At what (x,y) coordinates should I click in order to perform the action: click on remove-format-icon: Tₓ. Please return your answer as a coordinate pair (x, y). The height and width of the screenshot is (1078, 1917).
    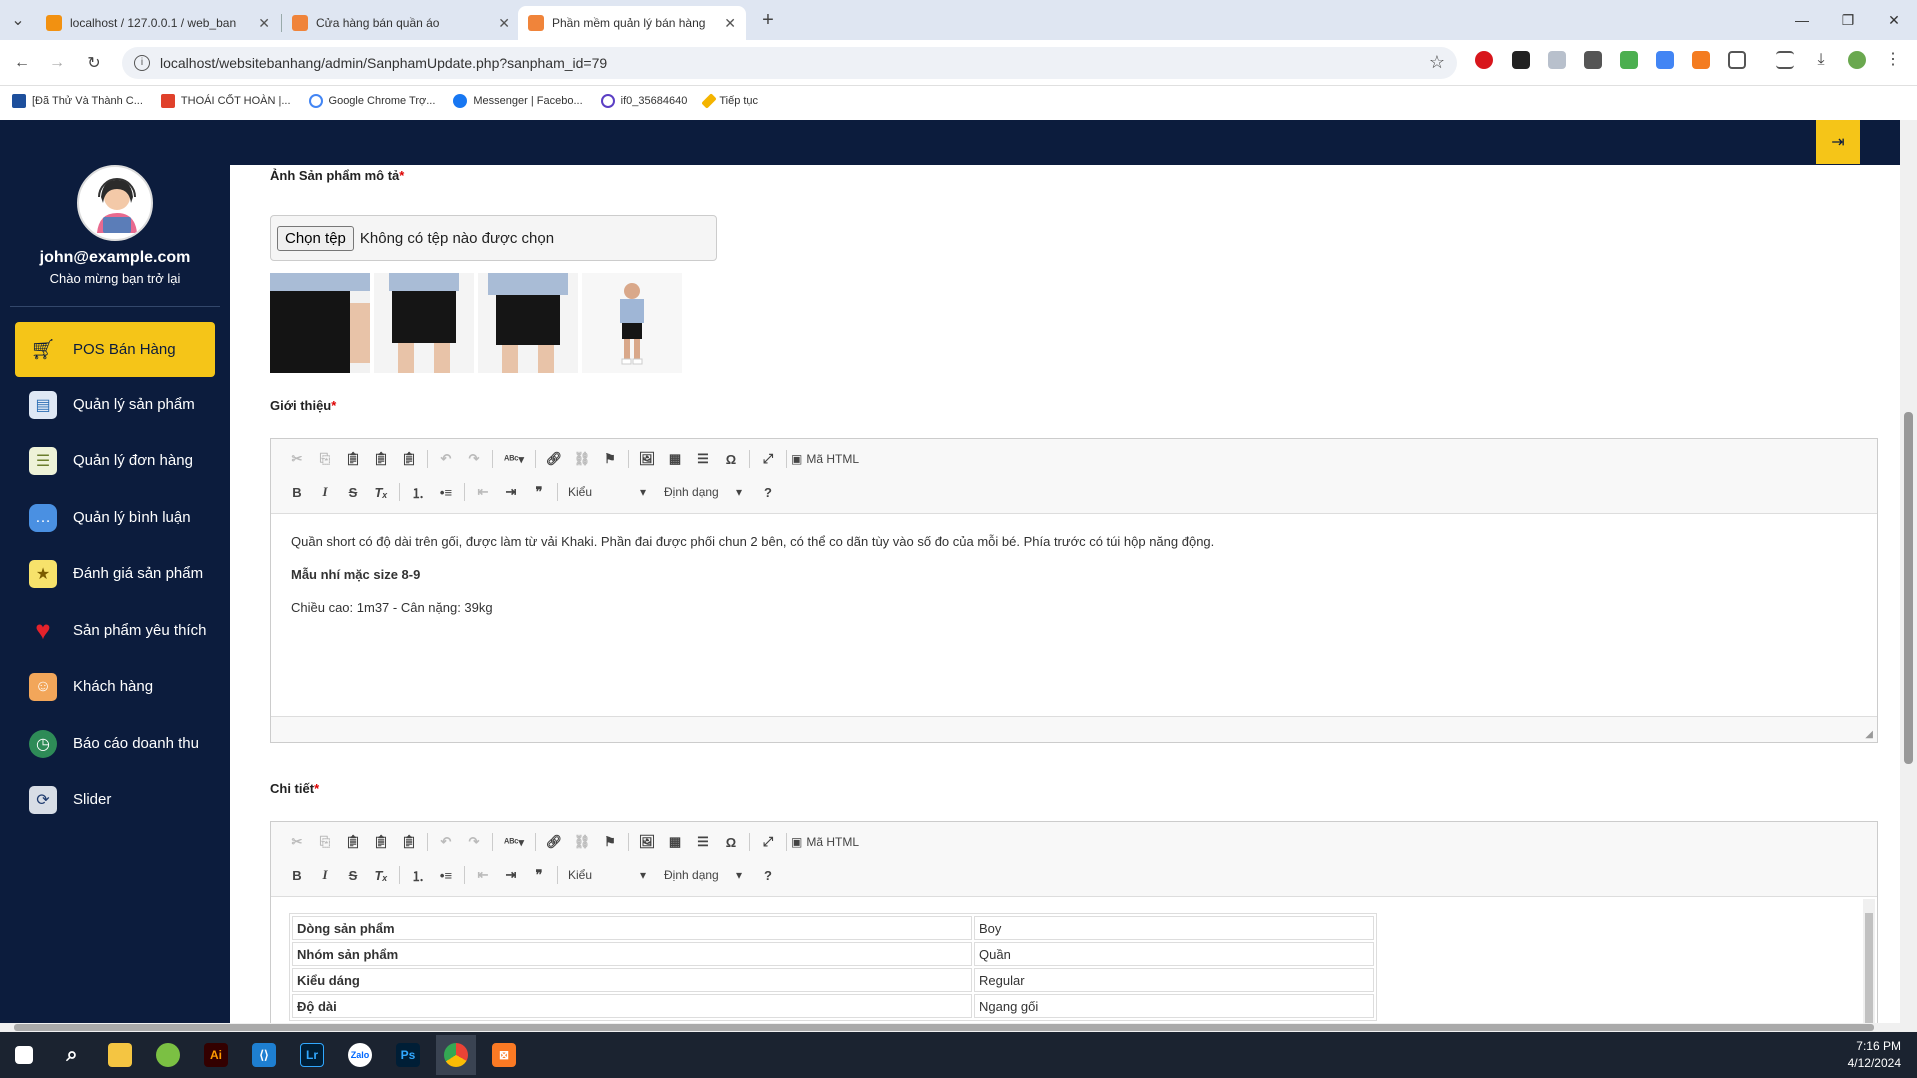
    Looking at the image, I should click on (381, 492).